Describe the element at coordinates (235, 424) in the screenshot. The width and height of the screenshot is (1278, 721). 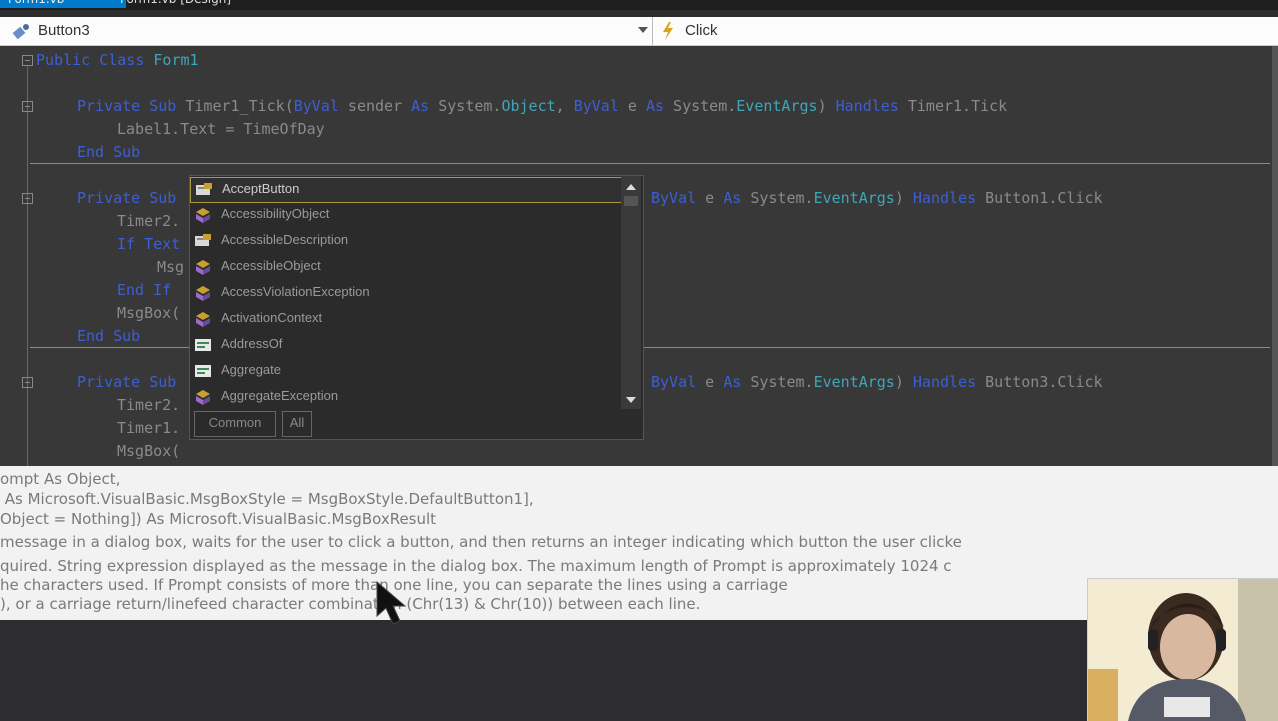
I see `tab-common: Common` at that location.